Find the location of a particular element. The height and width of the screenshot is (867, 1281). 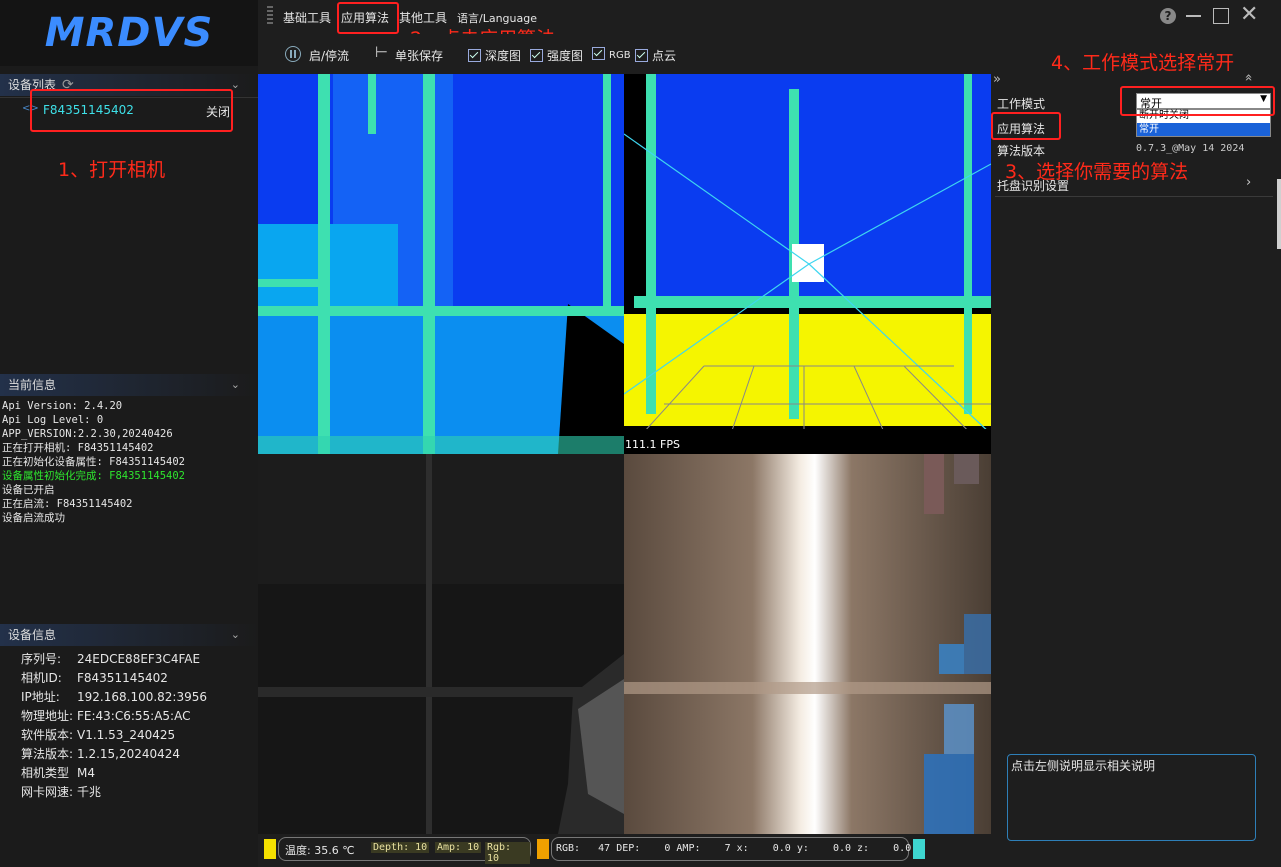

device-info-value: 1.2.15,20240424 is located at coordinates (129, 754).